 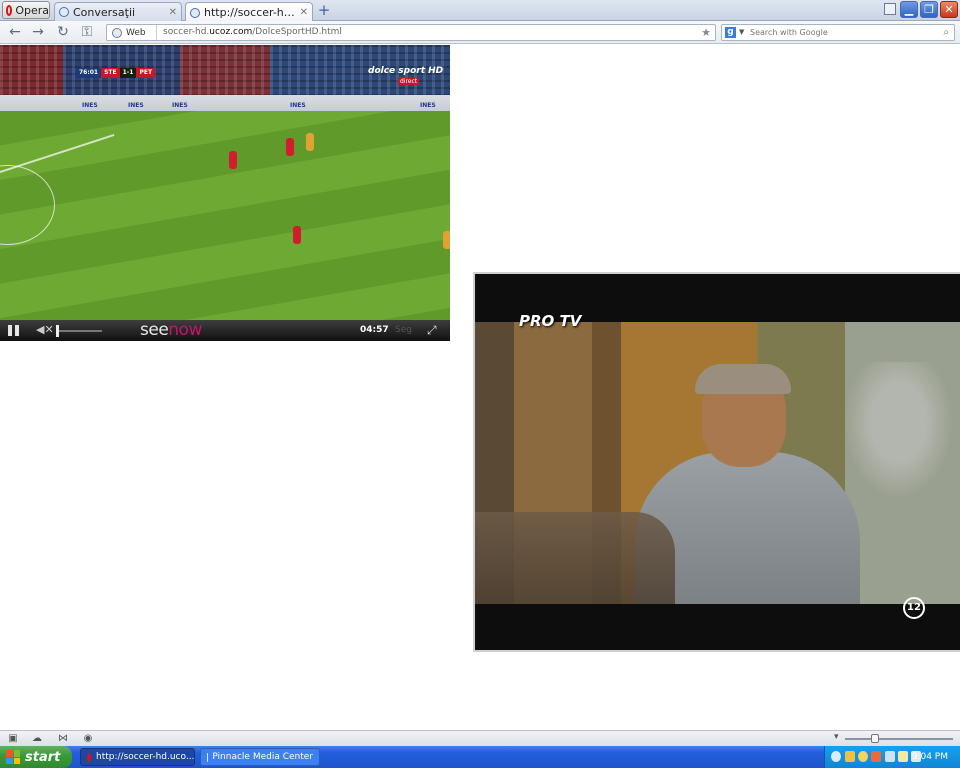 What do you see at coordinates (89, 757) in the screenshot?
I see `opera-icon` at bounding box center [89, 757].